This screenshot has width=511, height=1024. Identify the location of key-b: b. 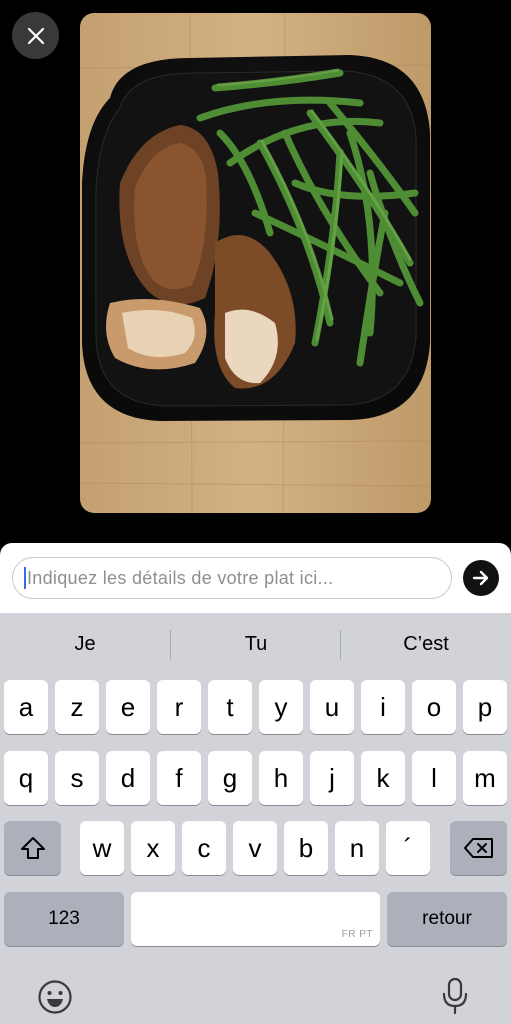
(306, 848).